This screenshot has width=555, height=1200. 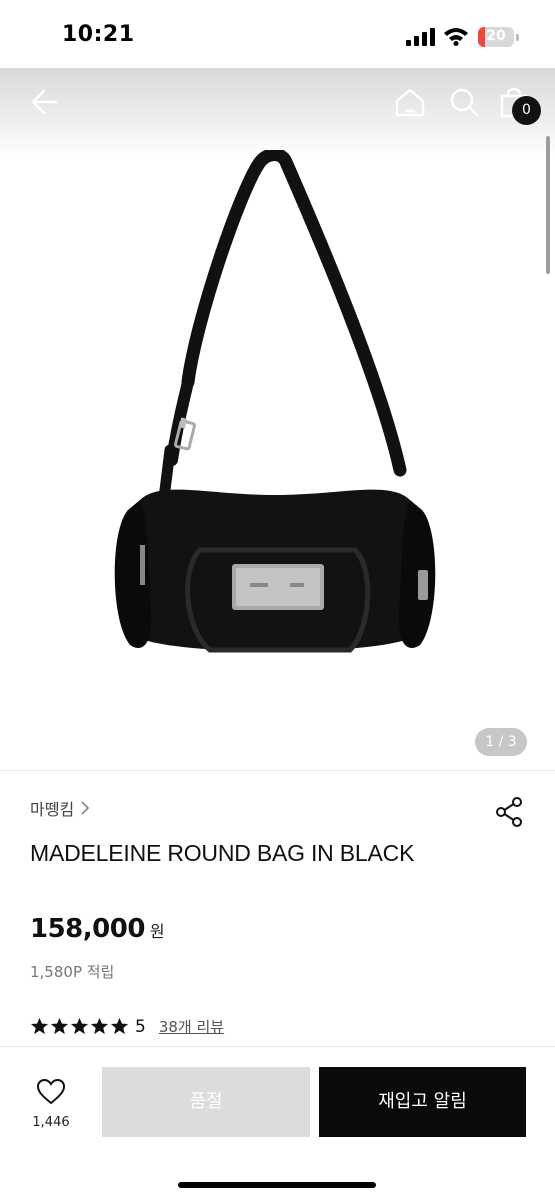 I want to click on share-icon, so click(x=509, y=812).